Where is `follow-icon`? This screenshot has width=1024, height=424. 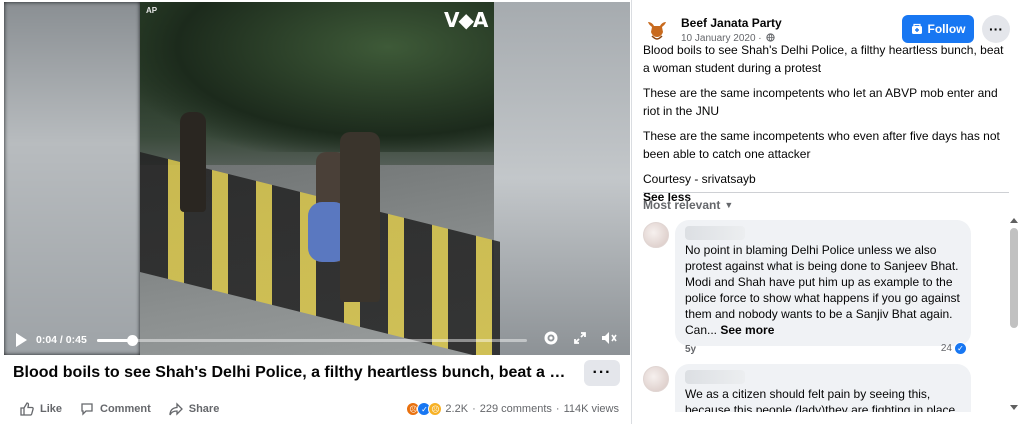 follow-icon is located at coordinates (916, 28).